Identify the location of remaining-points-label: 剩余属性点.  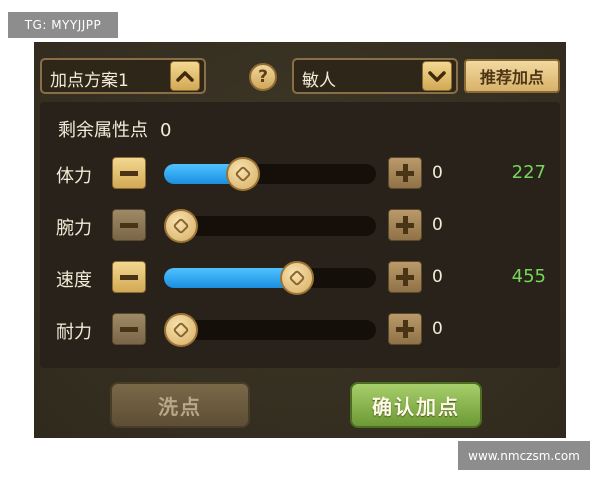
(103, 130).